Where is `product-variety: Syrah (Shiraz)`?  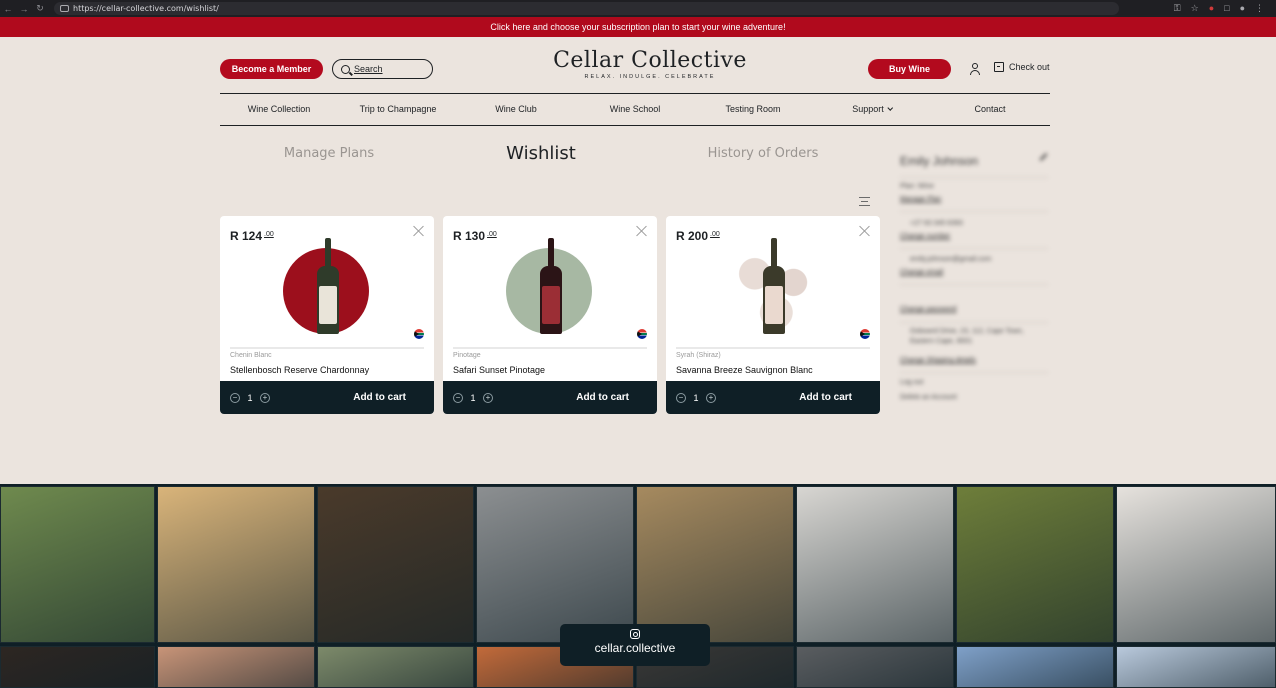 product-variety: Syrah (Shiraz) is located at coordinates (698, 355).